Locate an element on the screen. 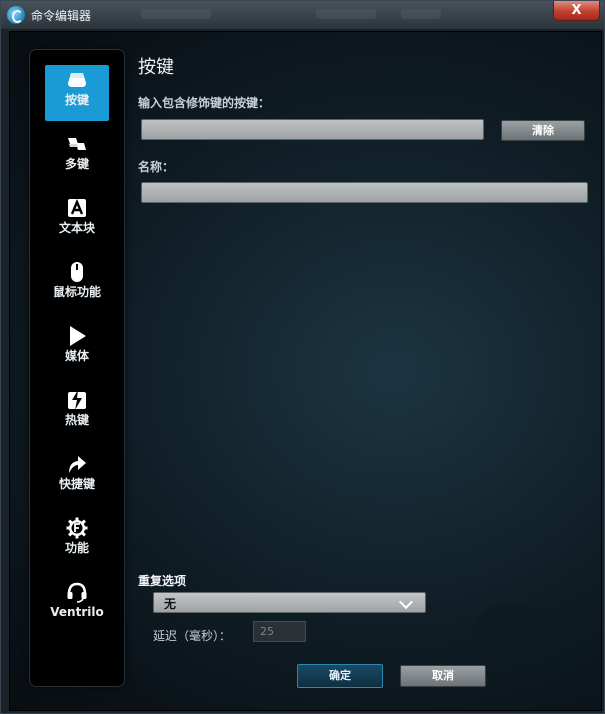  window-title: 命令编辑器 is located at coordinates (61, 16).